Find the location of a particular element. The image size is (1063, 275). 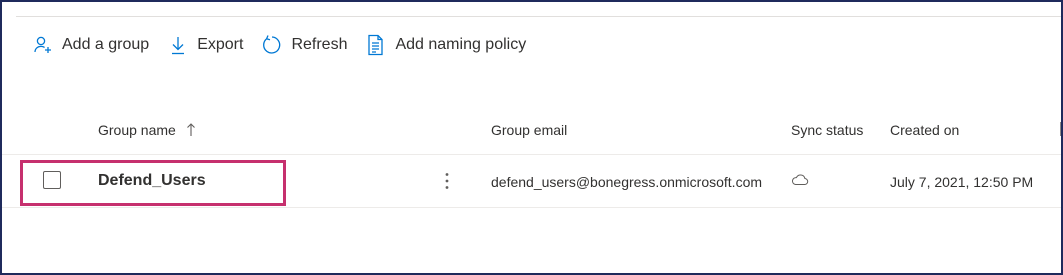

created-on-header-label: Created on is located at coordinates (925, 130).